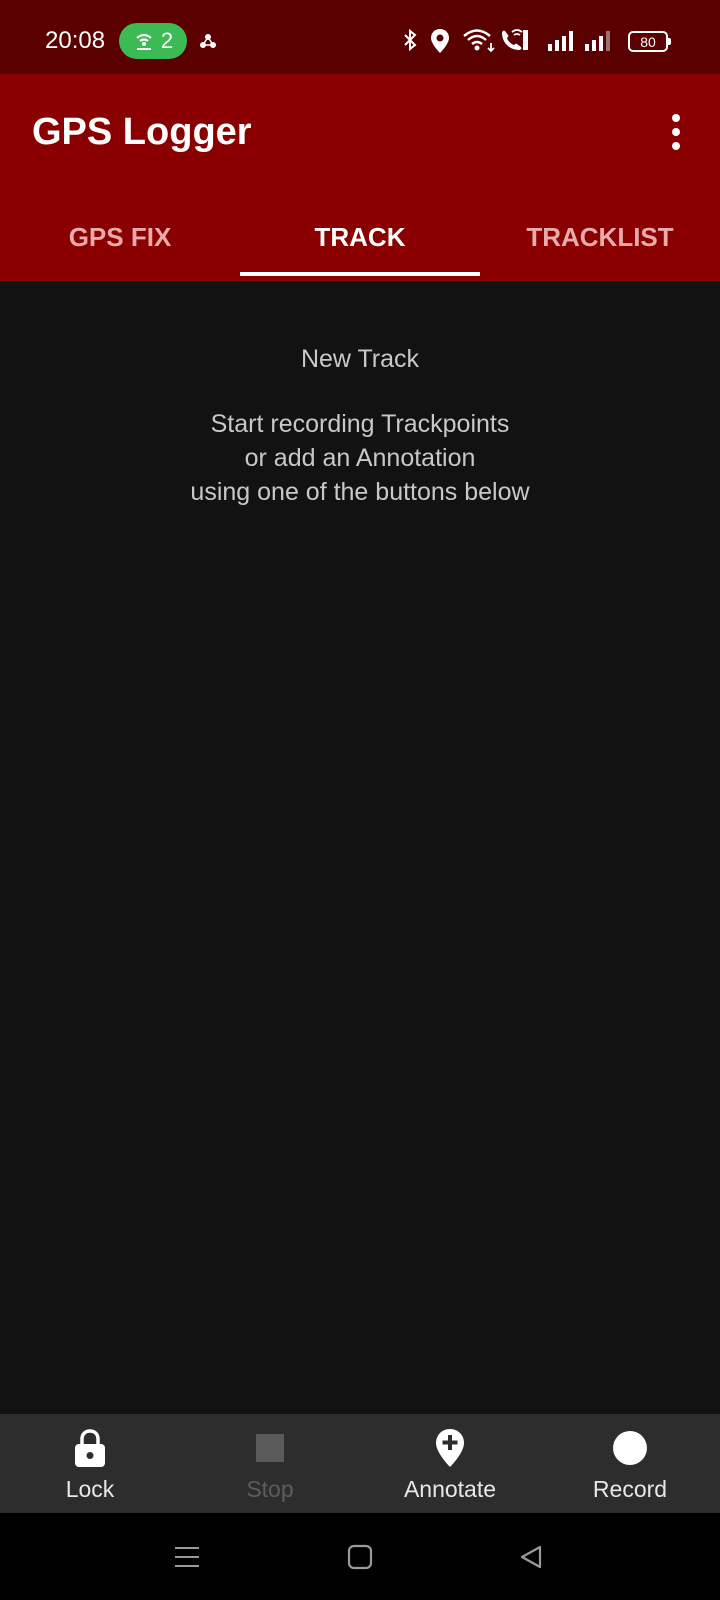 This screenshot has height=1600, width=720. I want to click on back-icon, so click(531, 1557).